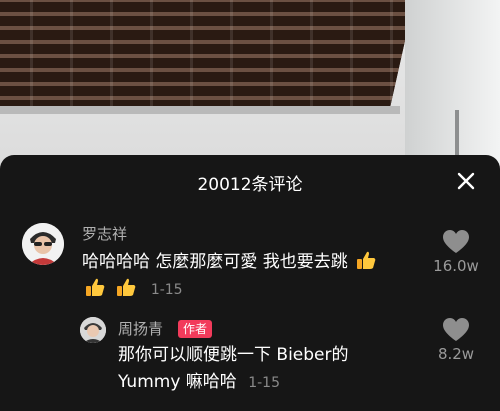  What do you see at coordinates (140, 328) in the screenshot?
I see `reply-username: 周扬青` at bounding box center [140, 328].